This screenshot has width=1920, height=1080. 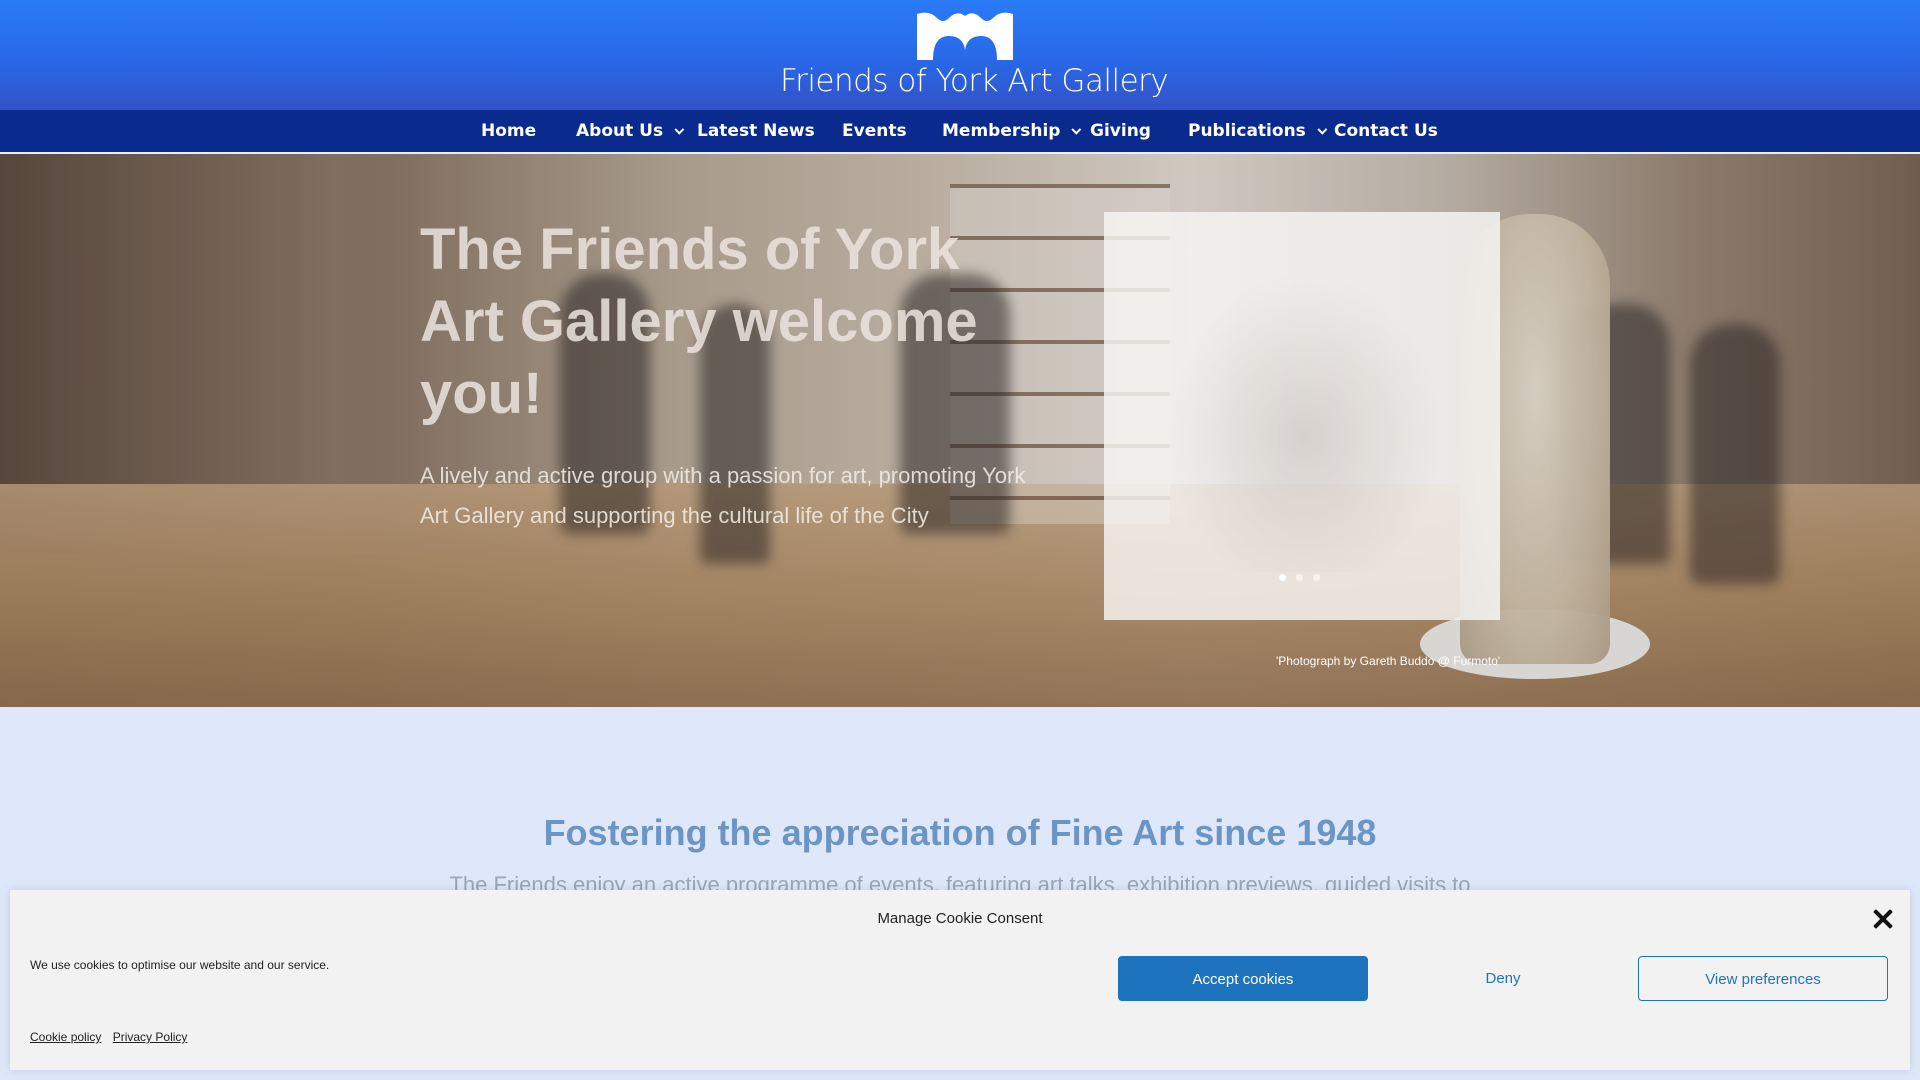 I want to click on photo-credit: 'Photograph by Gareth Buddo @ Furmoto', so click(x=1388, y=661).